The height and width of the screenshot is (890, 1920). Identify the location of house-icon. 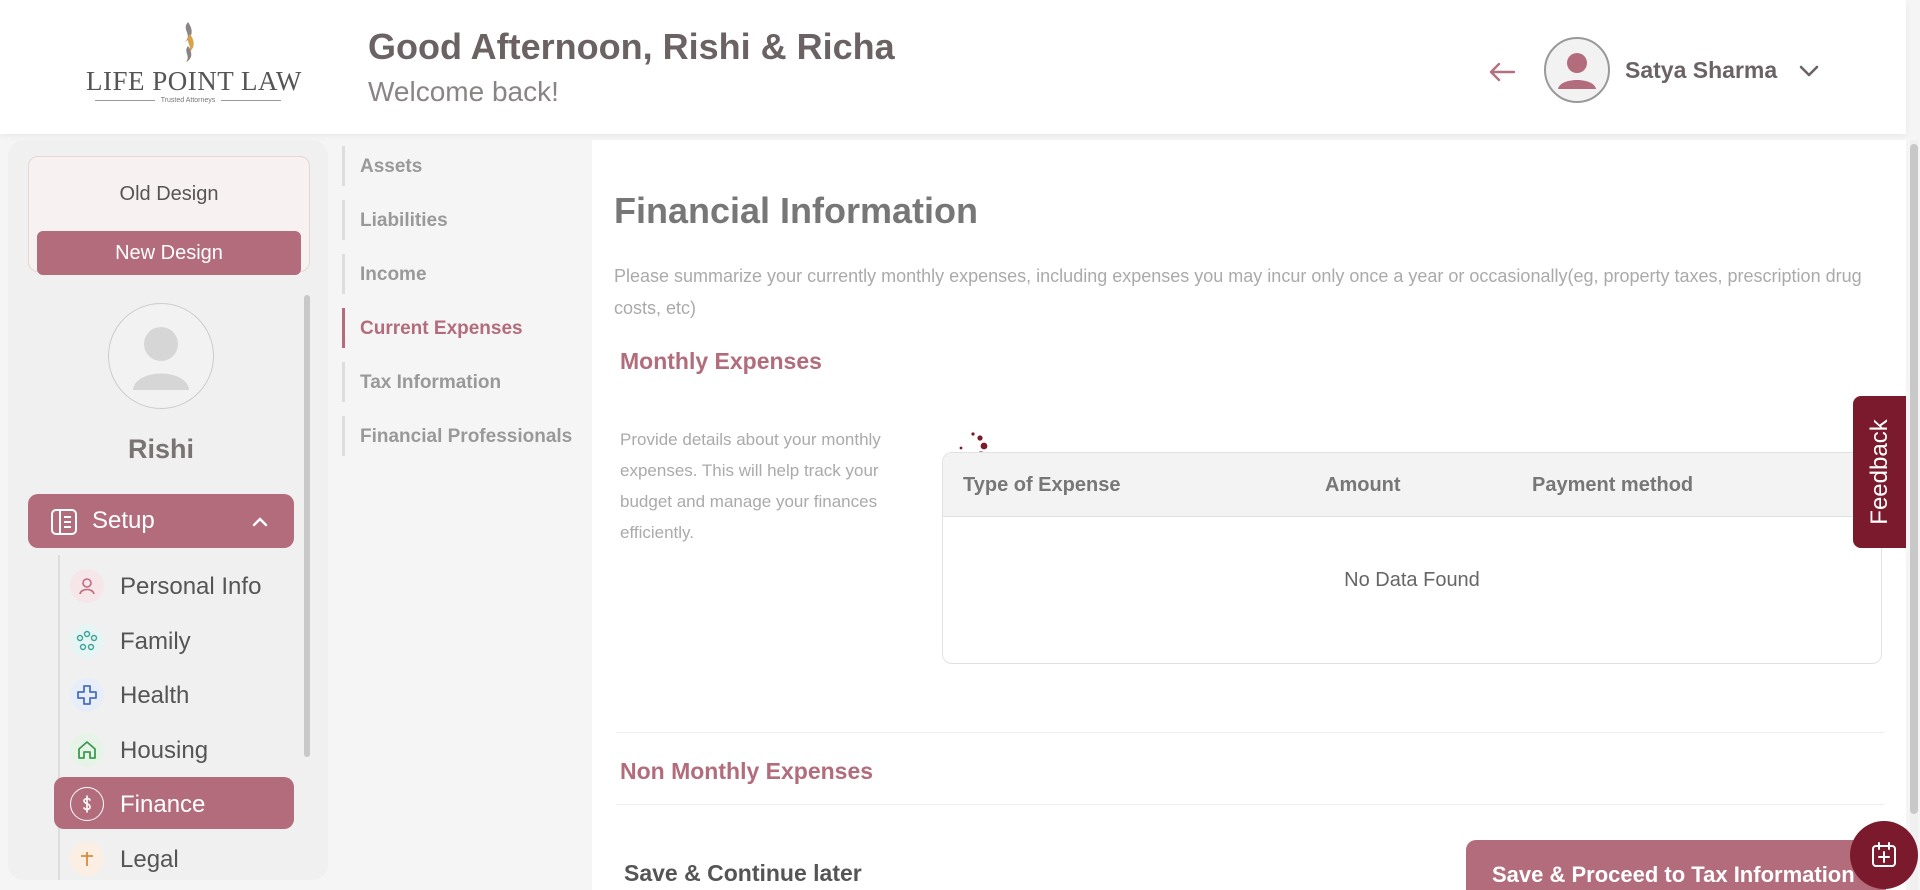
(87, 750).